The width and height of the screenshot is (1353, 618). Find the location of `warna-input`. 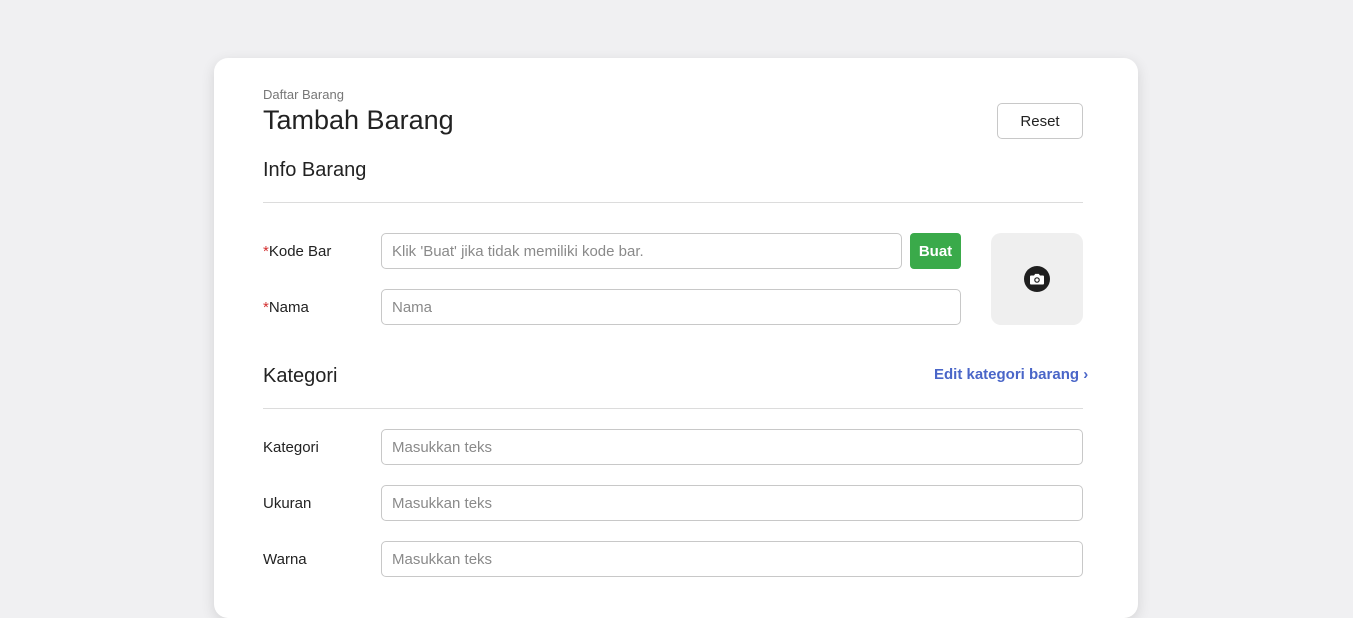

warna-input is located at coordinates (732, 559).